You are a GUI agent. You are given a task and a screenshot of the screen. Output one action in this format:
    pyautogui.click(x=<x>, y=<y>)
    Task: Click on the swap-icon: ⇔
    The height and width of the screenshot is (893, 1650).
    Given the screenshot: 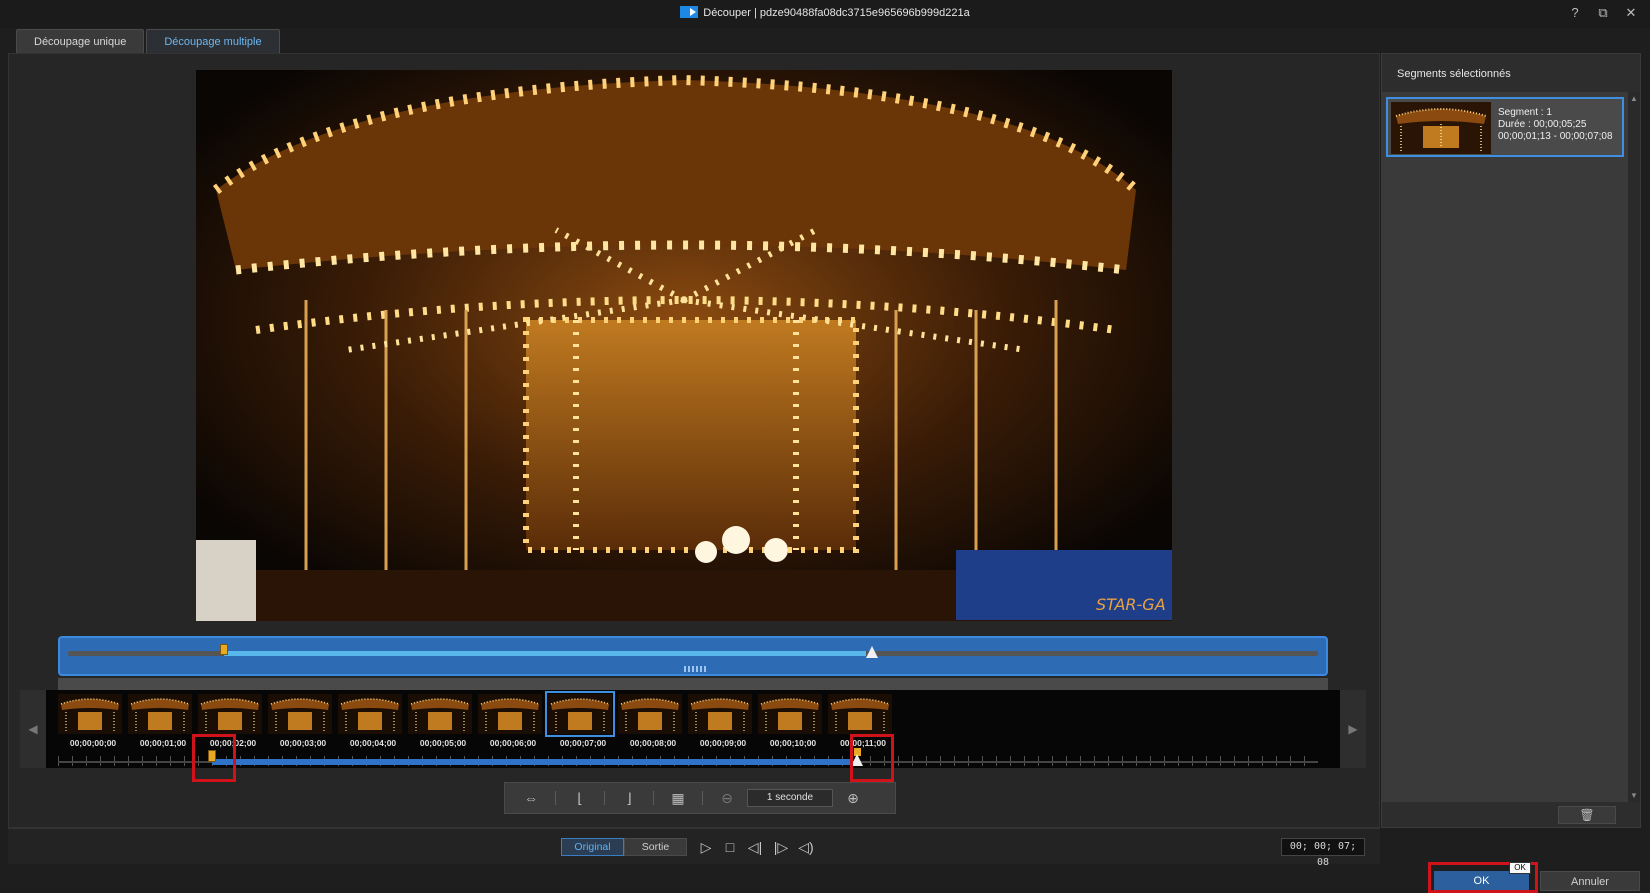 What is the action you would take?
    pyautogui.click(x=531, y=798)
    